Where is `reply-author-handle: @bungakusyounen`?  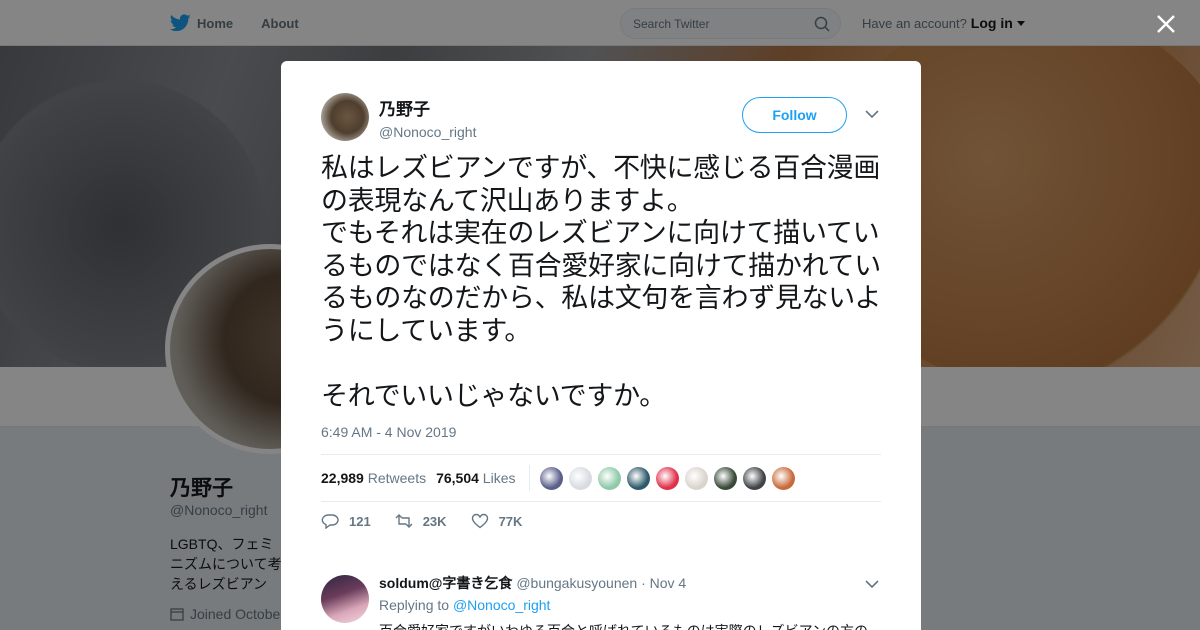
reply-author-handle: @bungakusyounen is located at coordinates (577, 583).